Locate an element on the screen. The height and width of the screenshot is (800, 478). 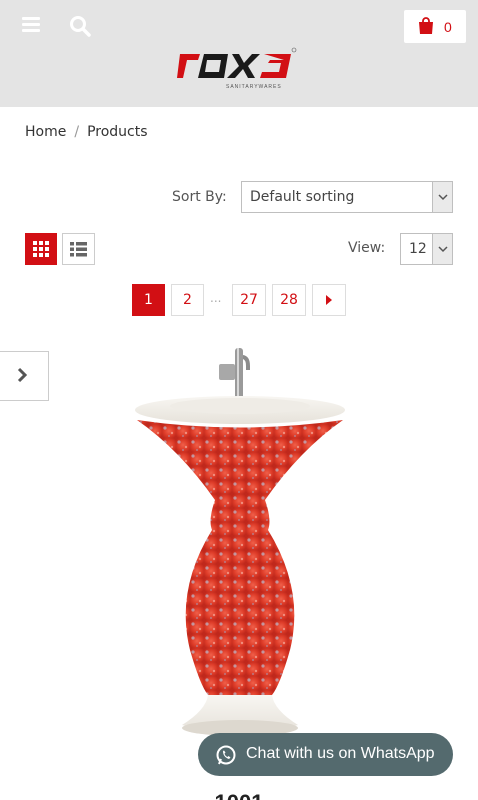
view-count-value: 12 is located at coordinates (418, 249).